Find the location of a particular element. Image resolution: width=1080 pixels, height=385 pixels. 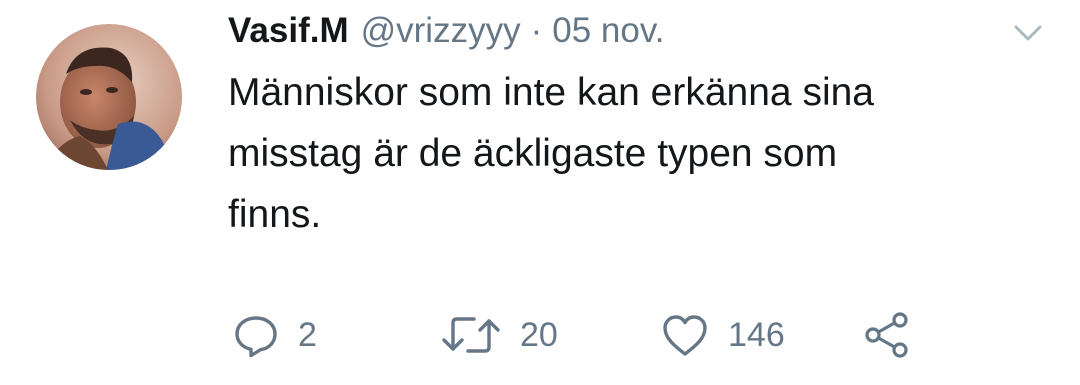

tweet-header: Vasif.M @vrizzyyy · 05 nov. is located at coordinates (446, 31).